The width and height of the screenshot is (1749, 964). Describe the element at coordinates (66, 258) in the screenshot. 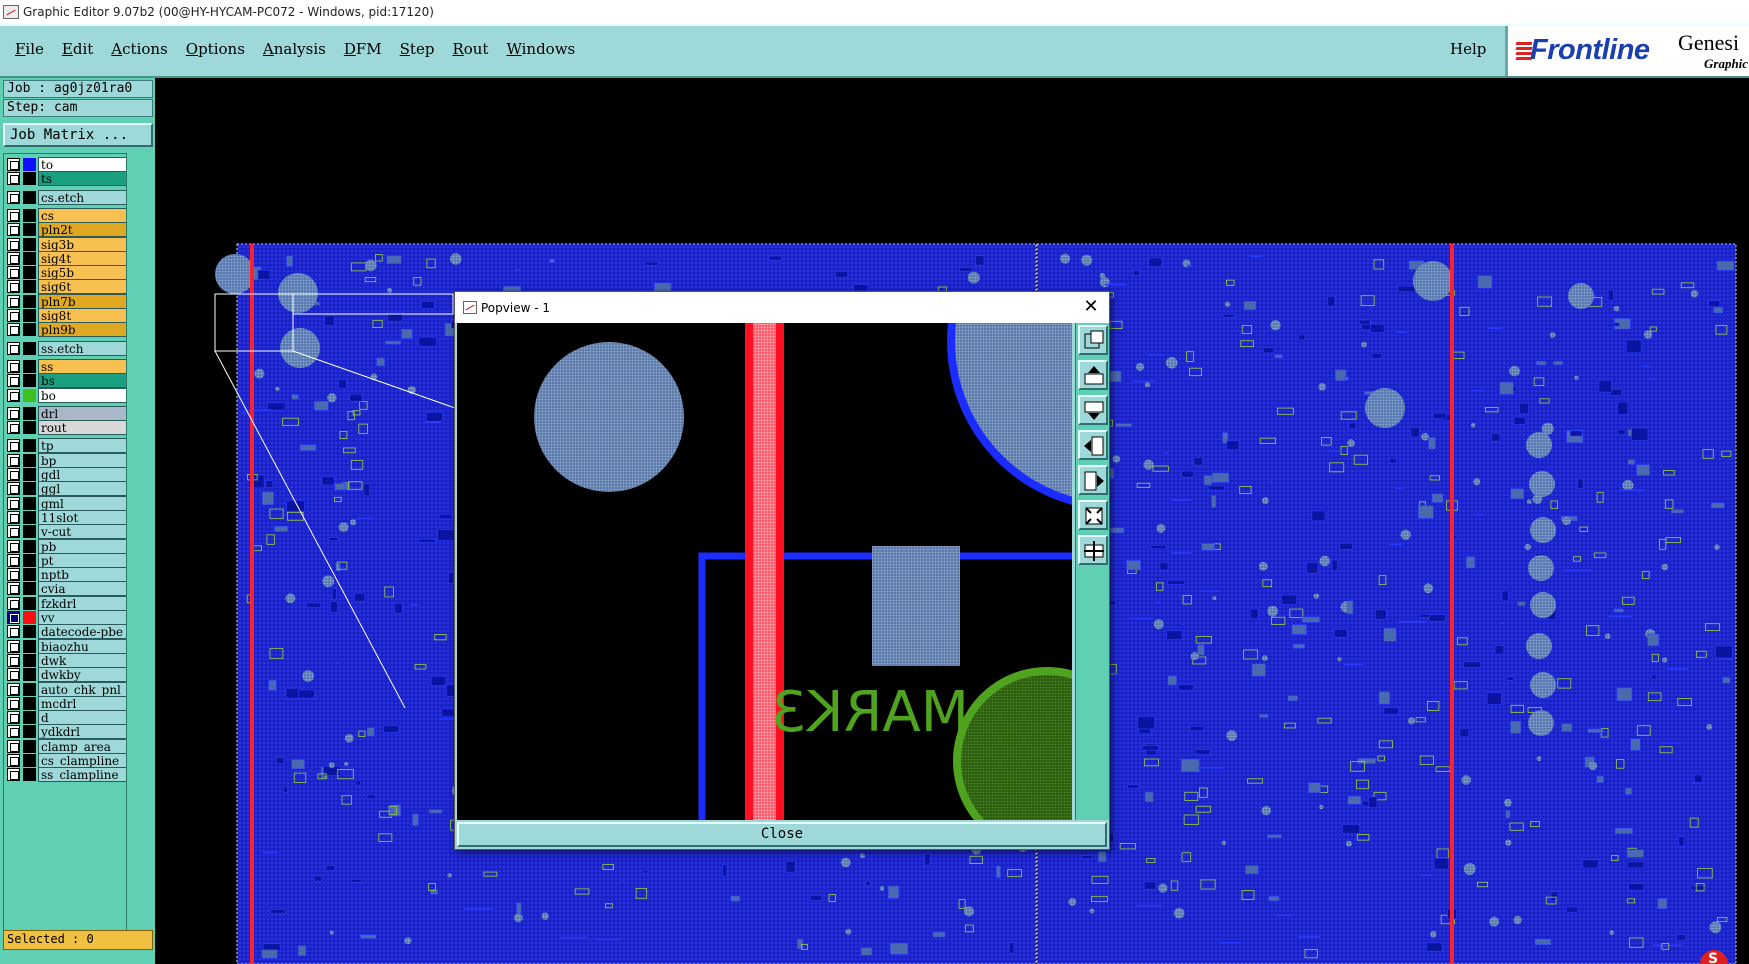

I see `layer-row-sig4t: sig4t` at that location.